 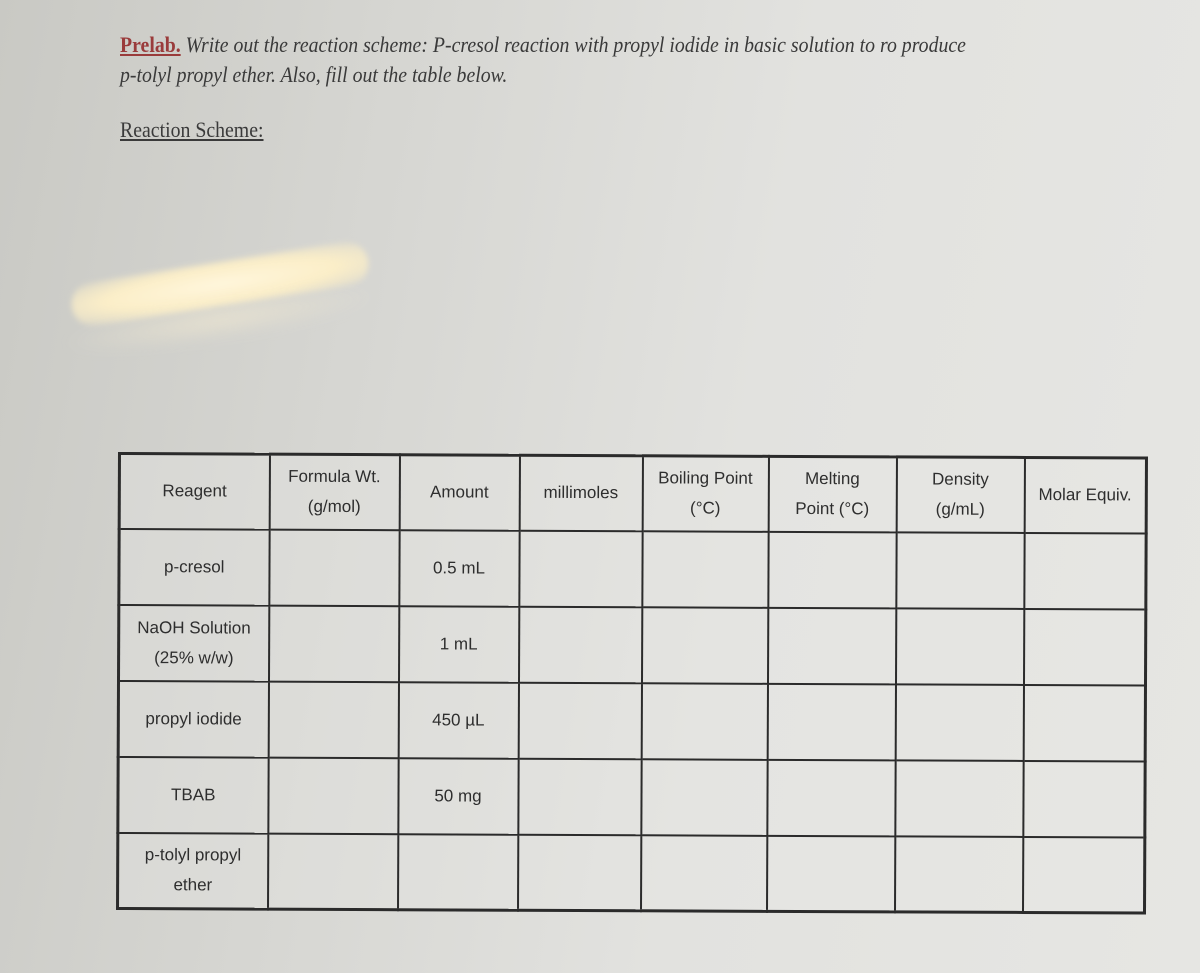 I want to click on amount-cell: 450 µL, so click(x=458, y=720).